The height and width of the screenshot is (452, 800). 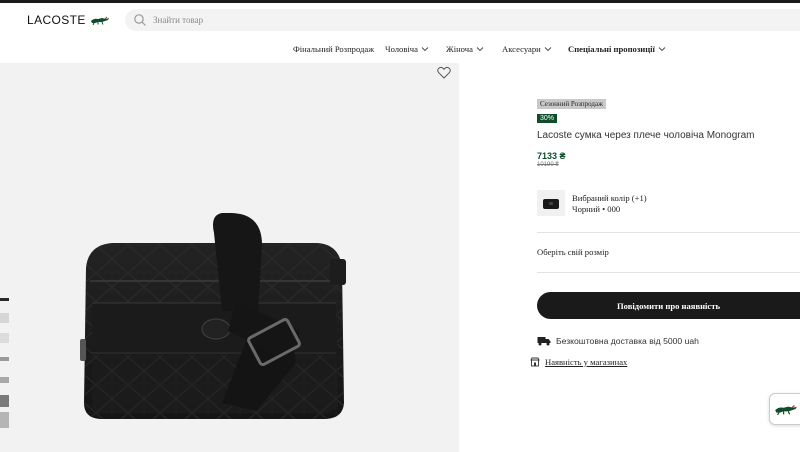 What do you see at coordinates (444, 72) in the screenshot?
I see `heart-icon` at bounding box center [444, 72].